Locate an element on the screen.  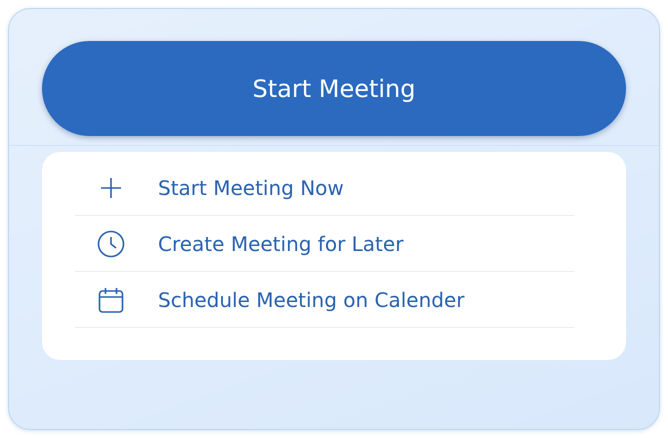
menu-item: Schedule Meeting on Calender is located at coordinates (311, 300).